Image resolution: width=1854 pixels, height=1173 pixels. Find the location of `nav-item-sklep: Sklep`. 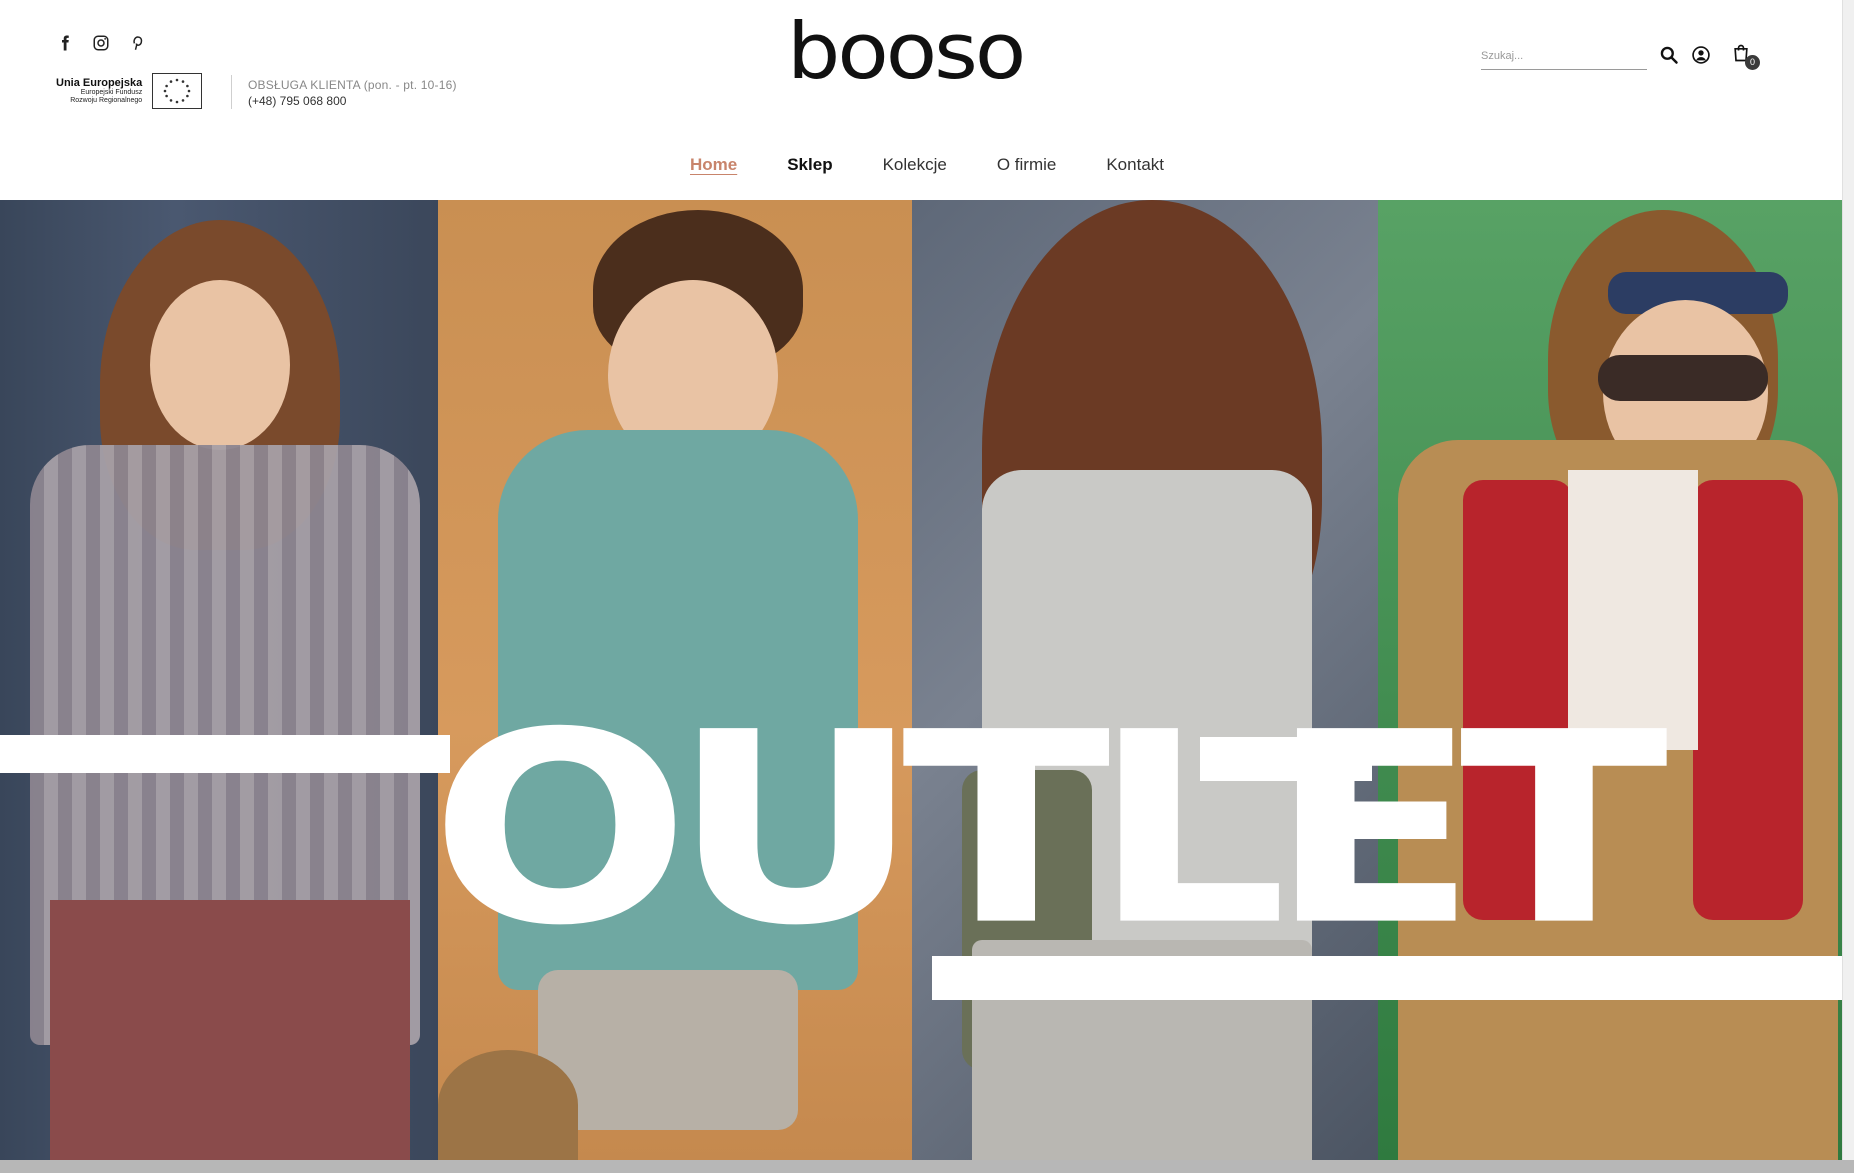

nav-item-sklep: Sklep is located at coordinates (809, 165).